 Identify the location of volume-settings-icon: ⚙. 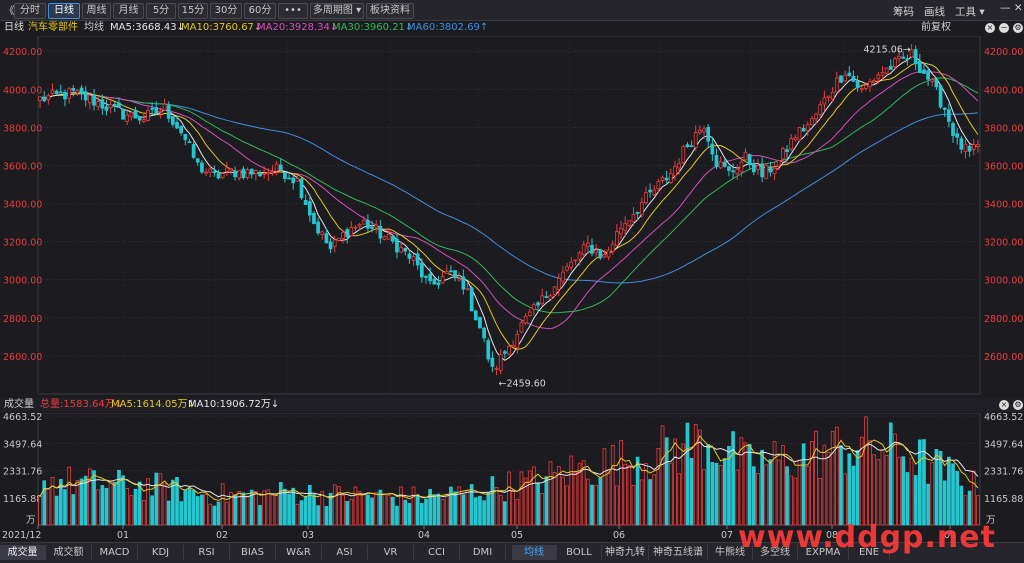
(1018, 405).